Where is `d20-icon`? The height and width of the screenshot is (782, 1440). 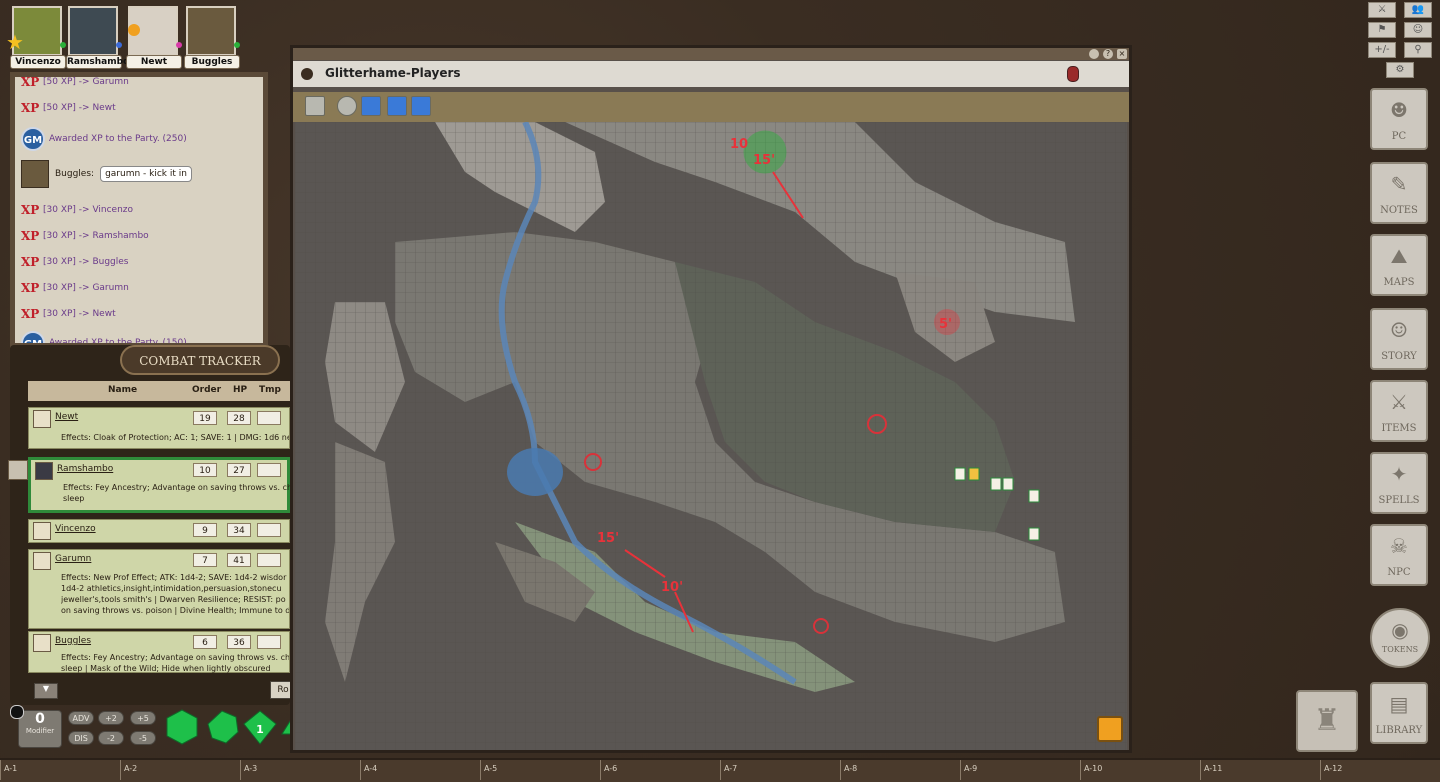 d20-icon is located at coordinates (182, 727).